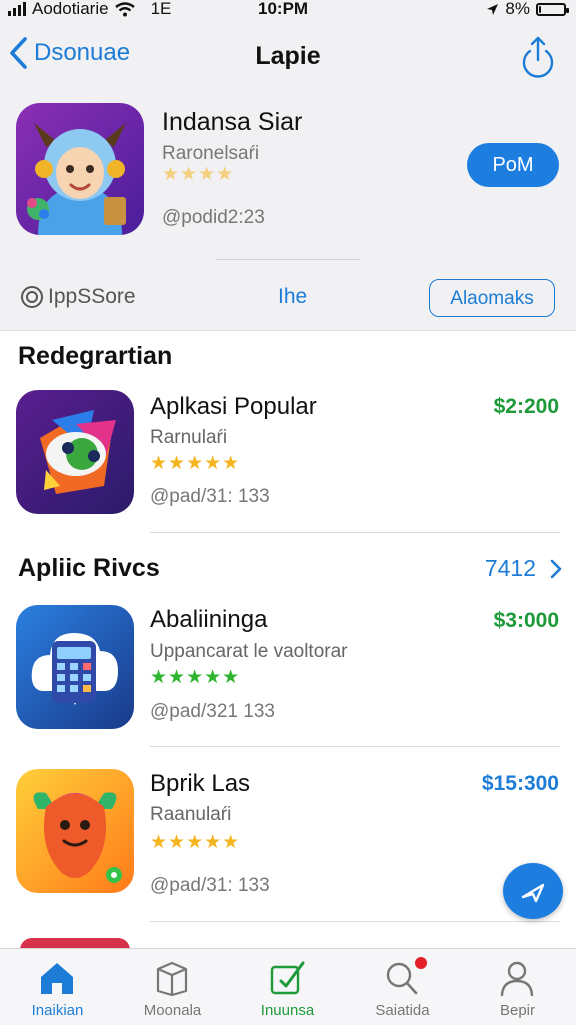  What do you see at coordinates (513, 165) in the screenshot?
I see `featured-get-button: PoM` at bounding box center [513, 165].